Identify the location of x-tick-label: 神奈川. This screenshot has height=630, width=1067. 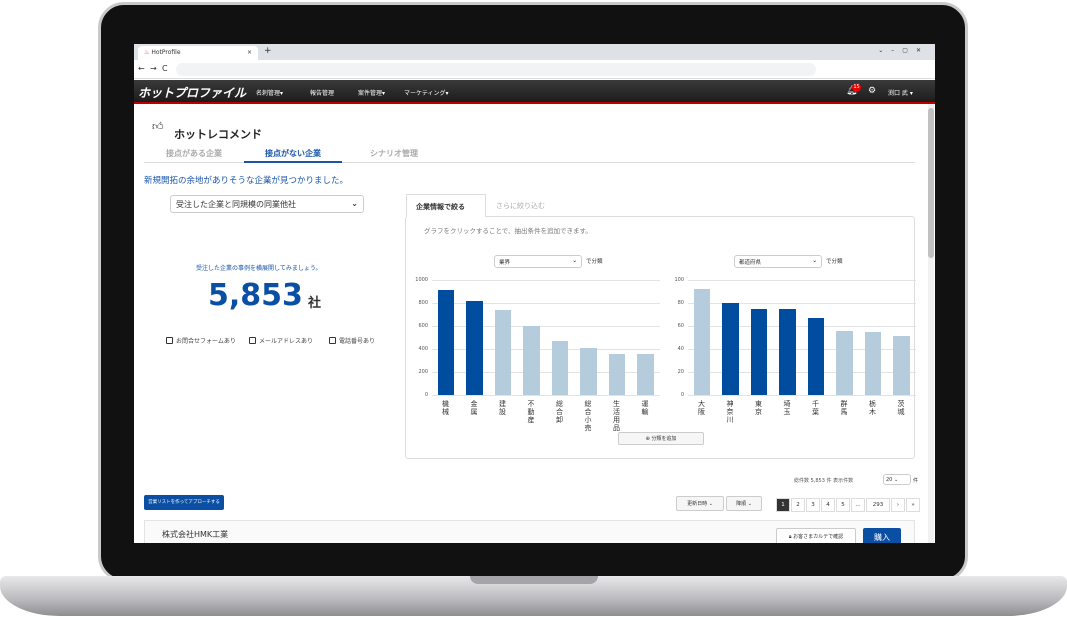
(730, 412).